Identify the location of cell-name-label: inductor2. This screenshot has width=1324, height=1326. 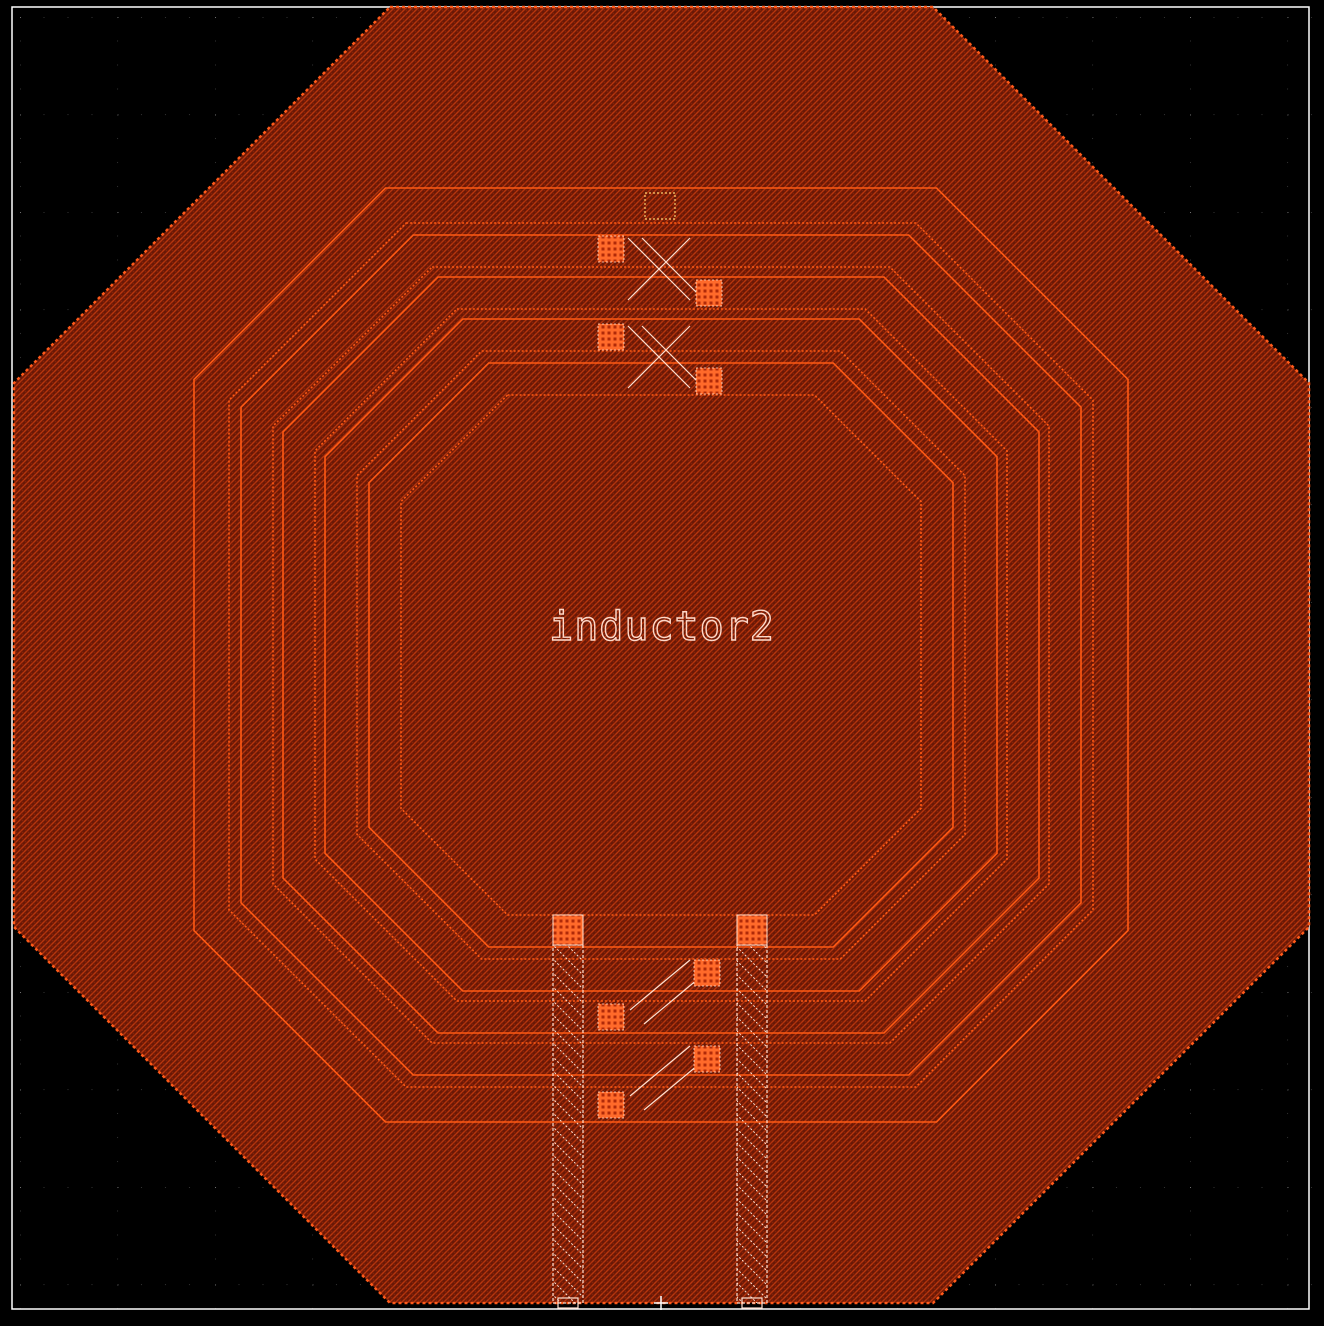
(661, 626).